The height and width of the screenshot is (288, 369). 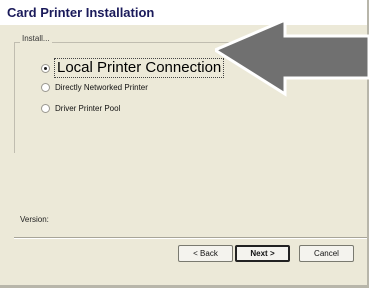 What do you see at coordinates (292, 59) in the screenshot?
I see `callout-arrow-icon` at bounding box center [292, 59].